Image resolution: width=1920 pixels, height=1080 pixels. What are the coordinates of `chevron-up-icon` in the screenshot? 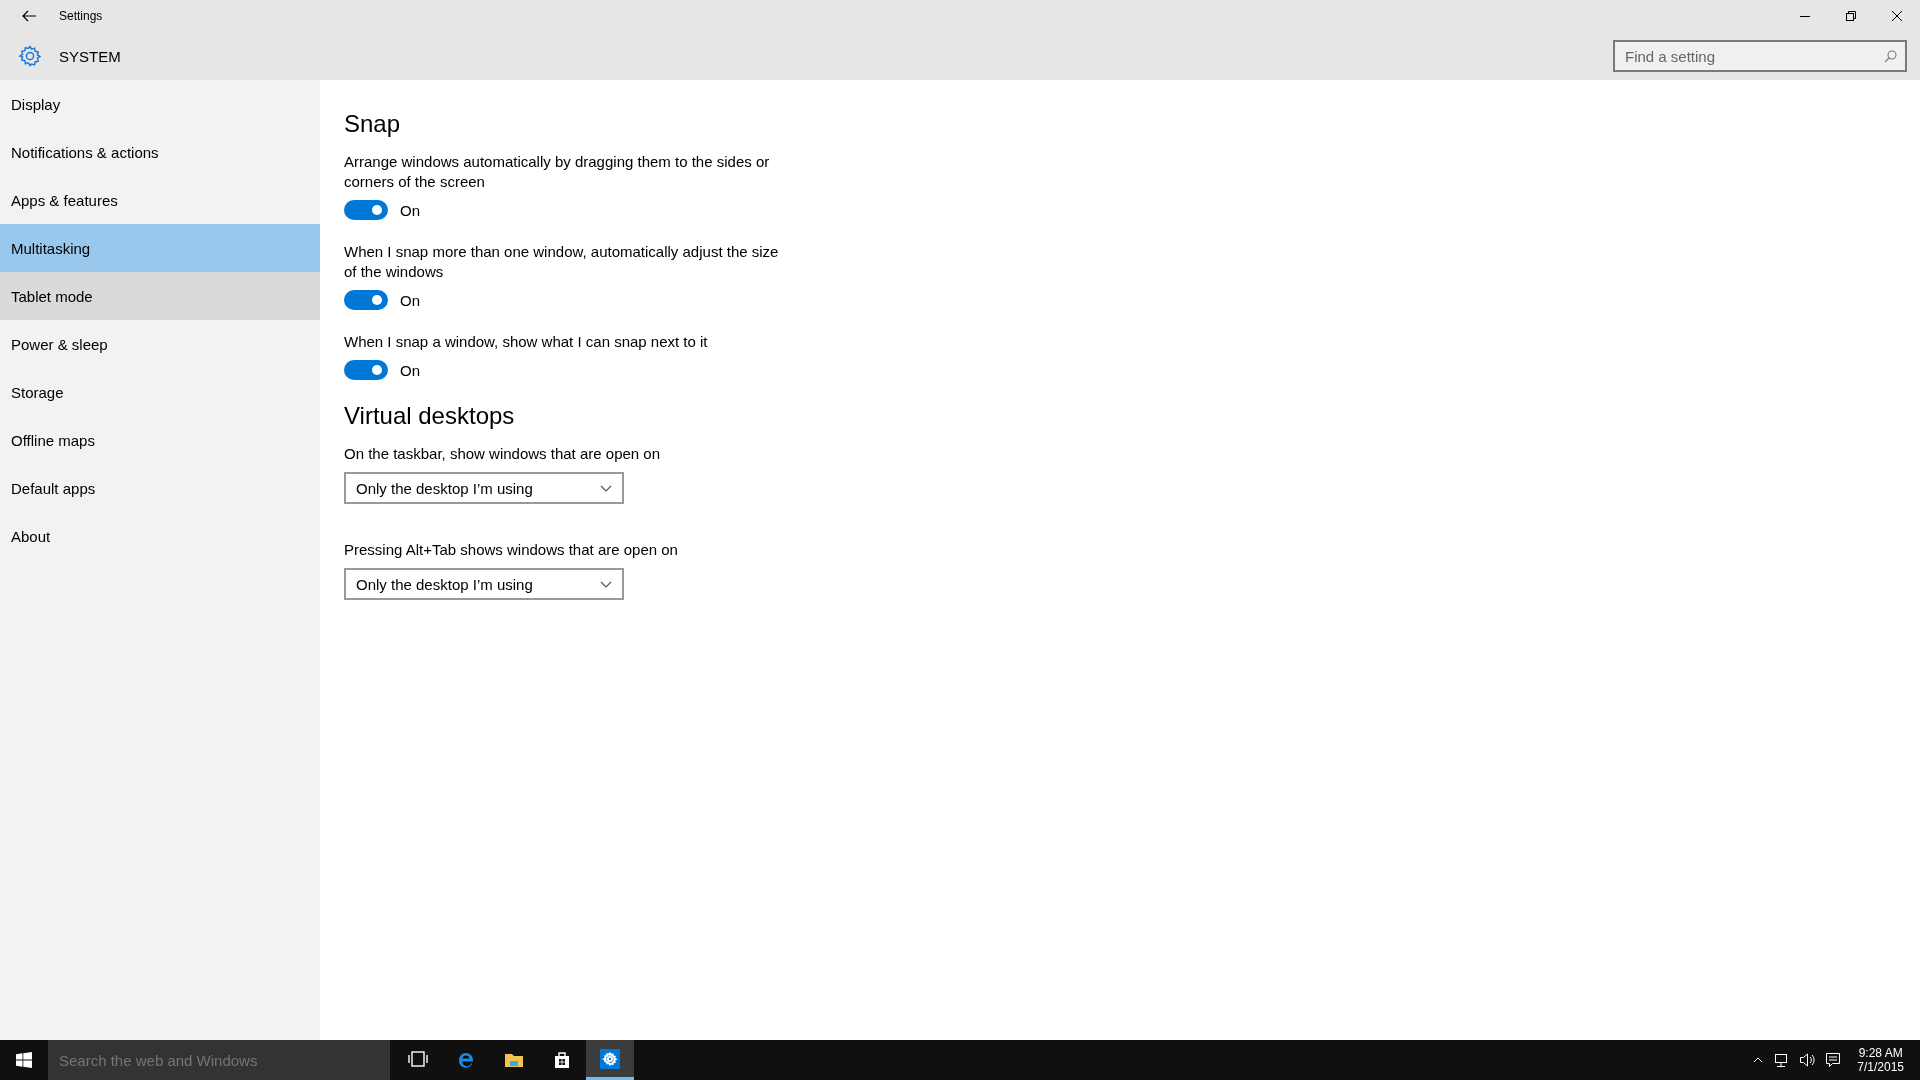 It's located at (1758, 1060).